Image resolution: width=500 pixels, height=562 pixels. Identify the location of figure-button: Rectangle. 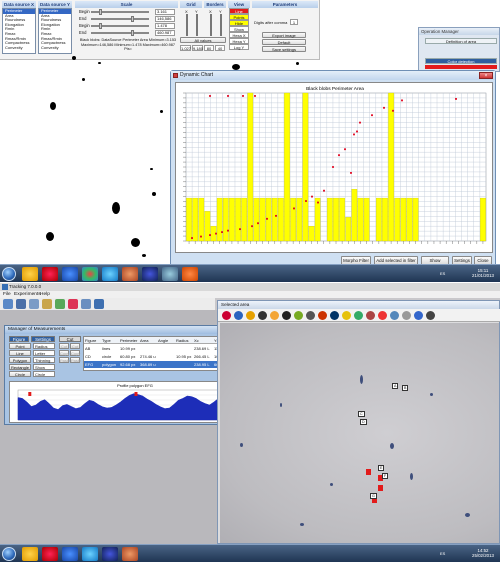
(20, 367).